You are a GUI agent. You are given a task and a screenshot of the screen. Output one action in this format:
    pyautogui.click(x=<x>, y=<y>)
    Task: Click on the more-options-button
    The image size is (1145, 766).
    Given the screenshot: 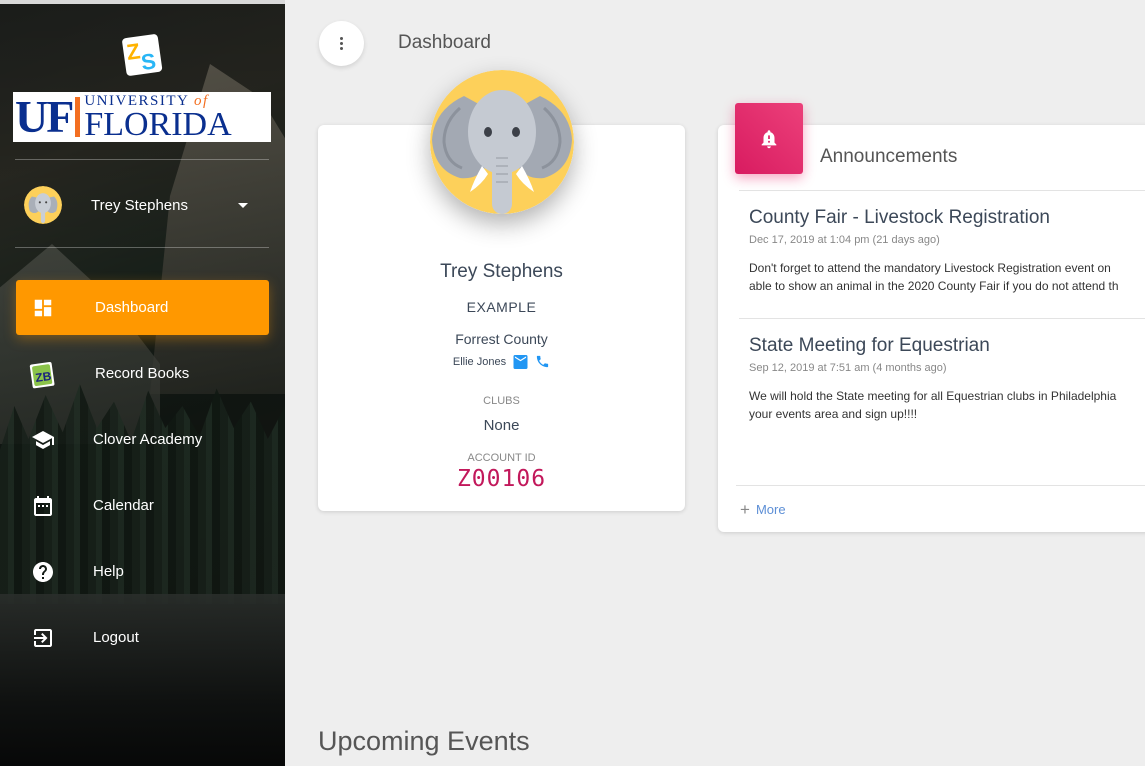 What is the action you would take?
    pyautogui.click(x=341, y=43)
    